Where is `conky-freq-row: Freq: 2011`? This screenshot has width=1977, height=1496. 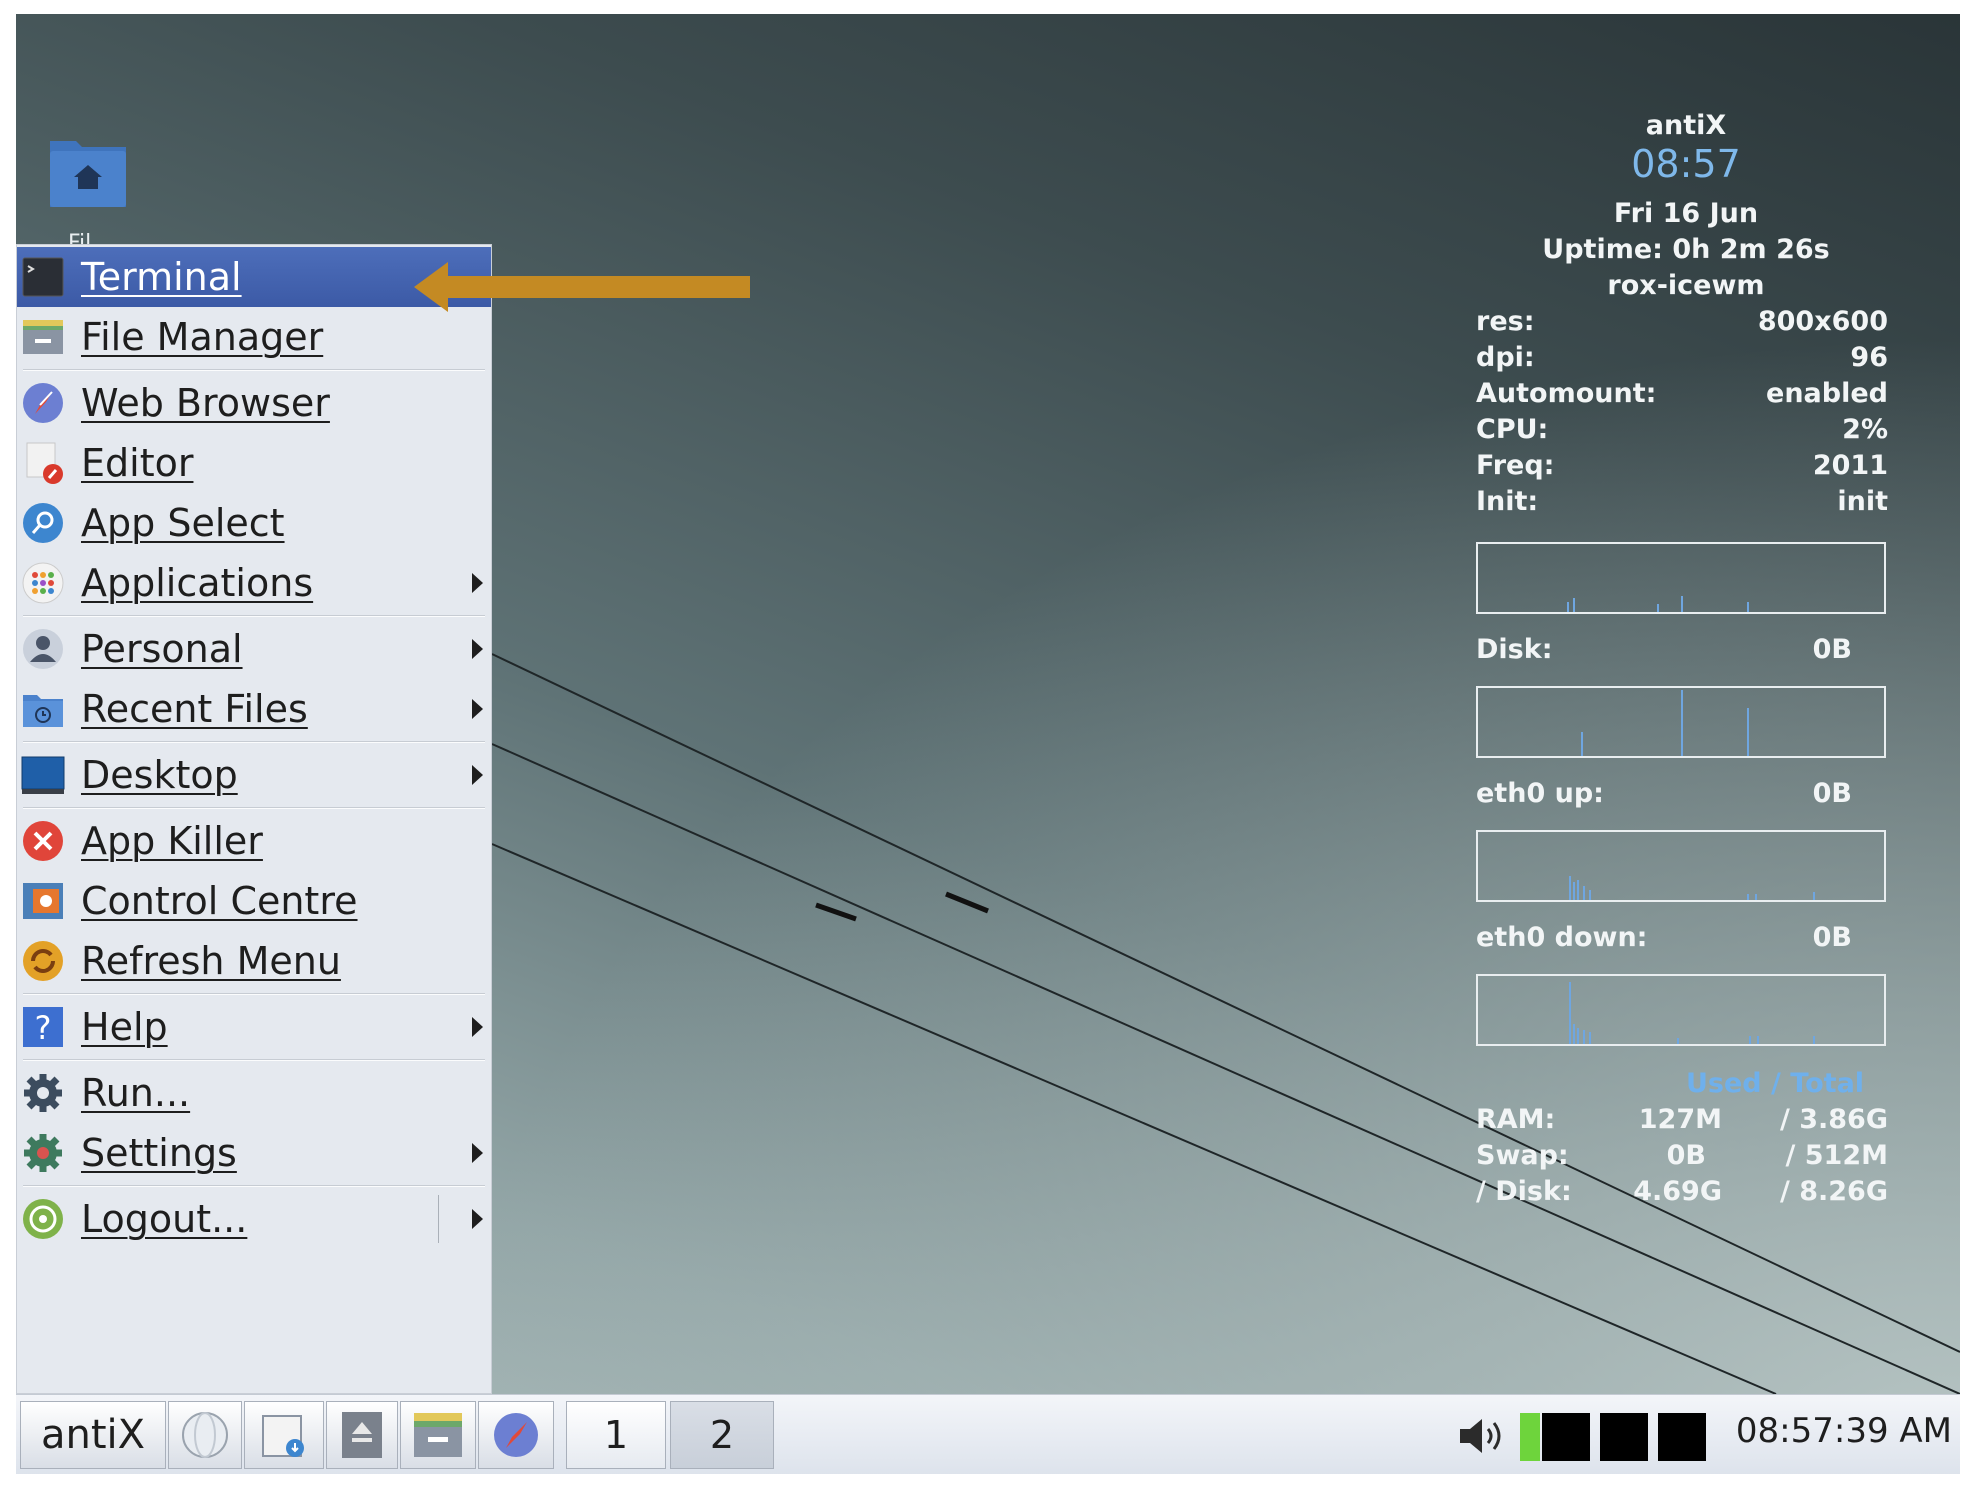 conky-freq-row: Freq: 2011 is located at coordinates (1682, 465).